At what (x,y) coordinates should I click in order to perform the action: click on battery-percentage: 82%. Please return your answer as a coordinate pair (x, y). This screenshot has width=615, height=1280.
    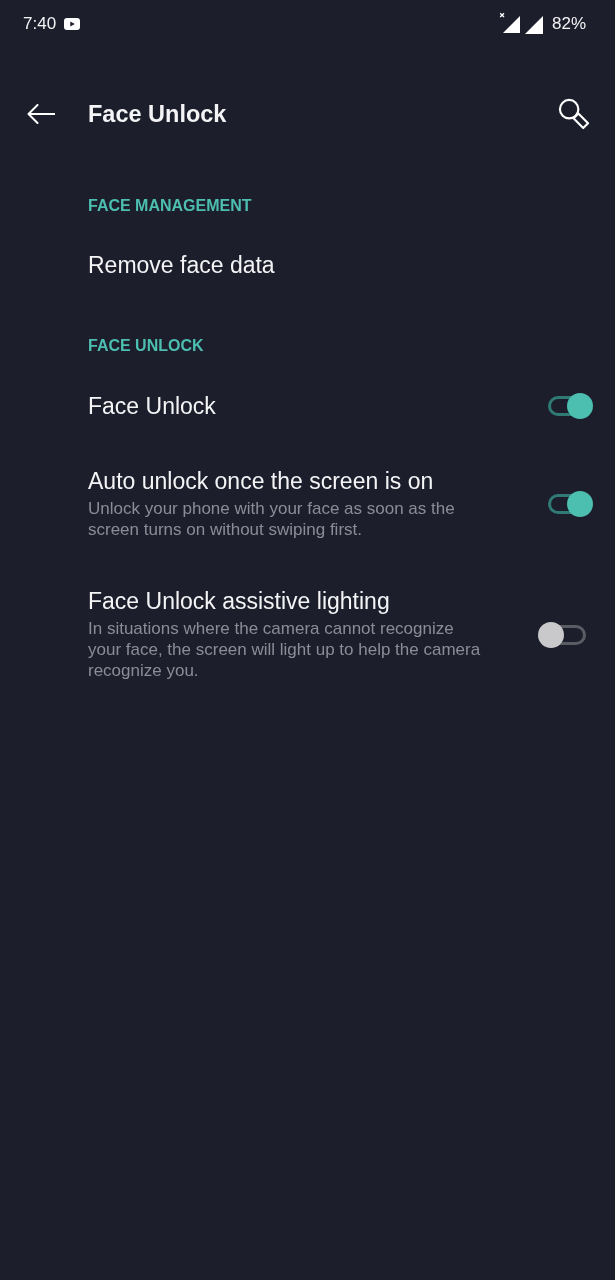
    Looking at the image, I should click on (568, 24).